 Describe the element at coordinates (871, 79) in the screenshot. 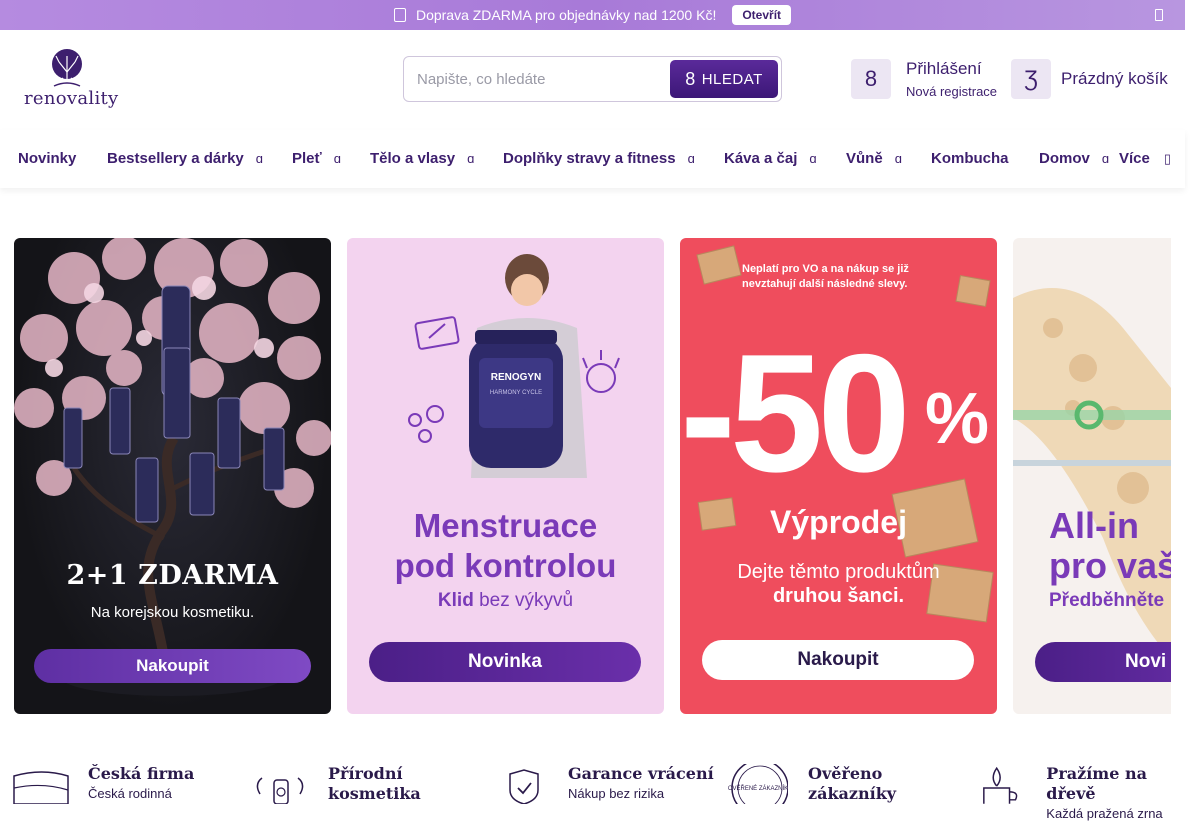

I see `user-icon: 8` at that location.